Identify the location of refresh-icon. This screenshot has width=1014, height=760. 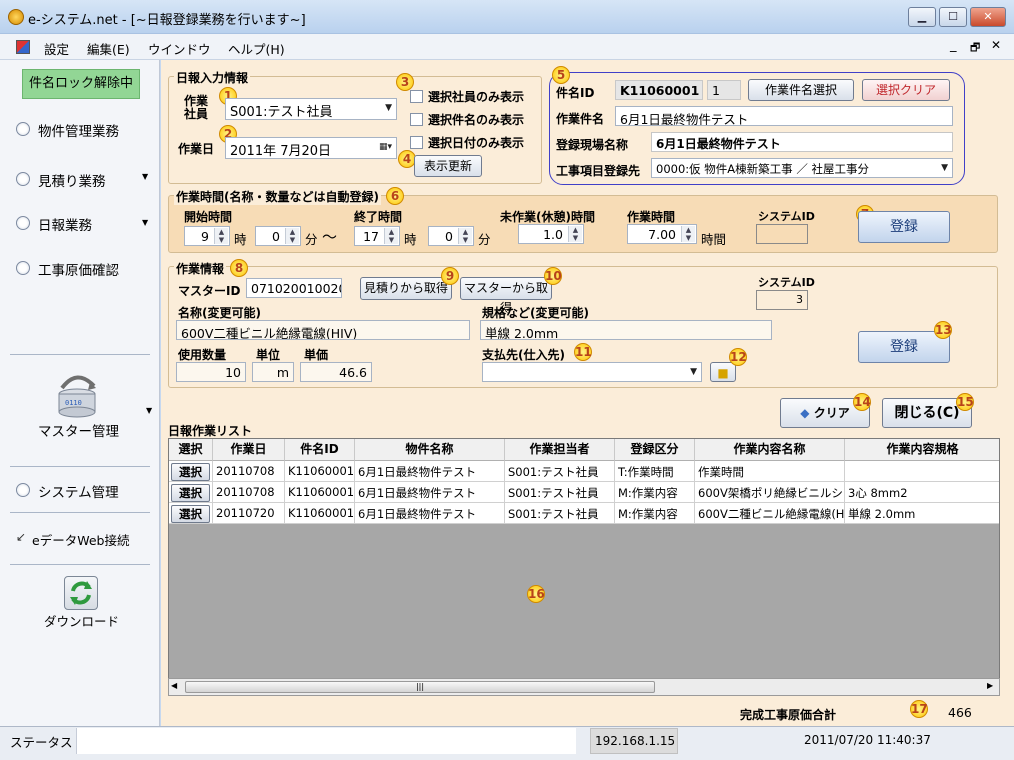
(81, 593).